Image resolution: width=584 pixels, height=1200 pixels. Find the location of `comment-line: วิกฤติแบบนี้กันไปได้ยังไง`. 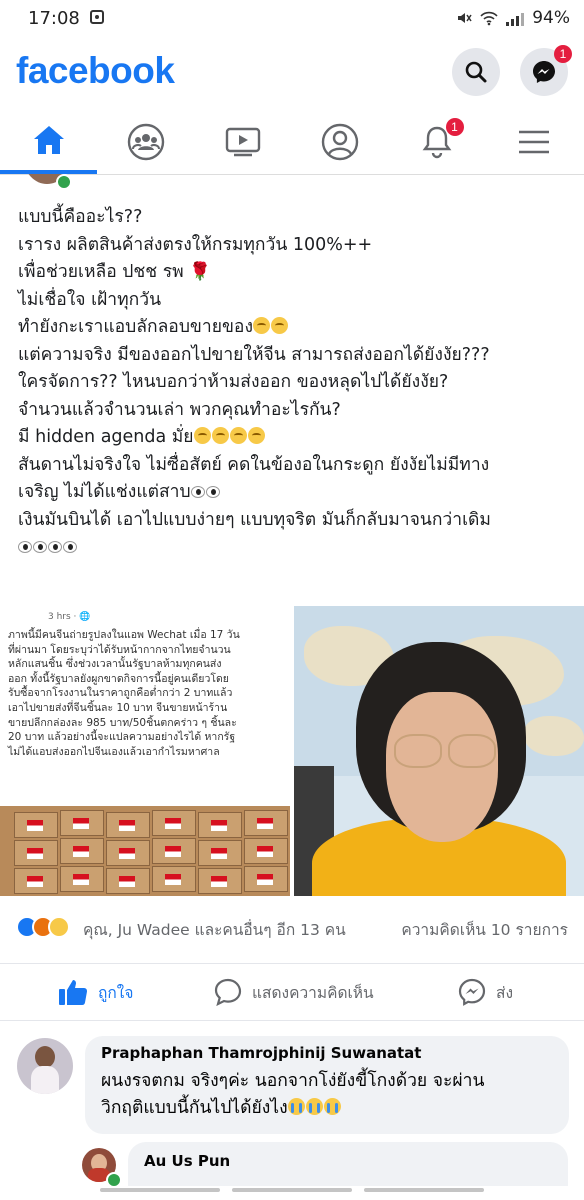

comment-line: วิกฤติแบบนี้กันไปได้ยังไง is located at coordinates (331, 1108).